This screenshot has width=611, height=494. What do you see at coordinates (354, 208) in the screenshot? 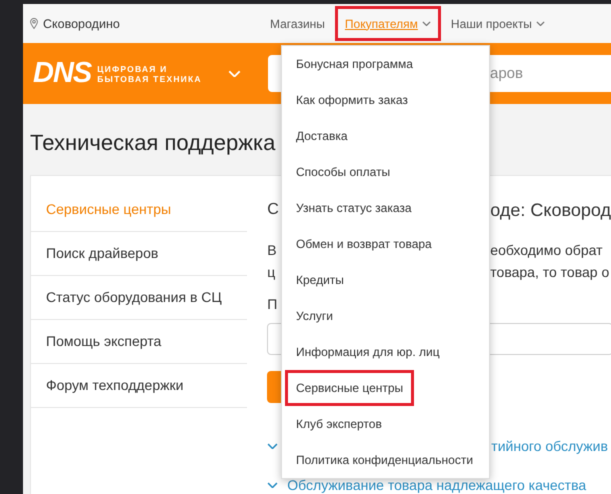
I see `menu-item: Узнать статус заказа` at bounding box center [354, 208].